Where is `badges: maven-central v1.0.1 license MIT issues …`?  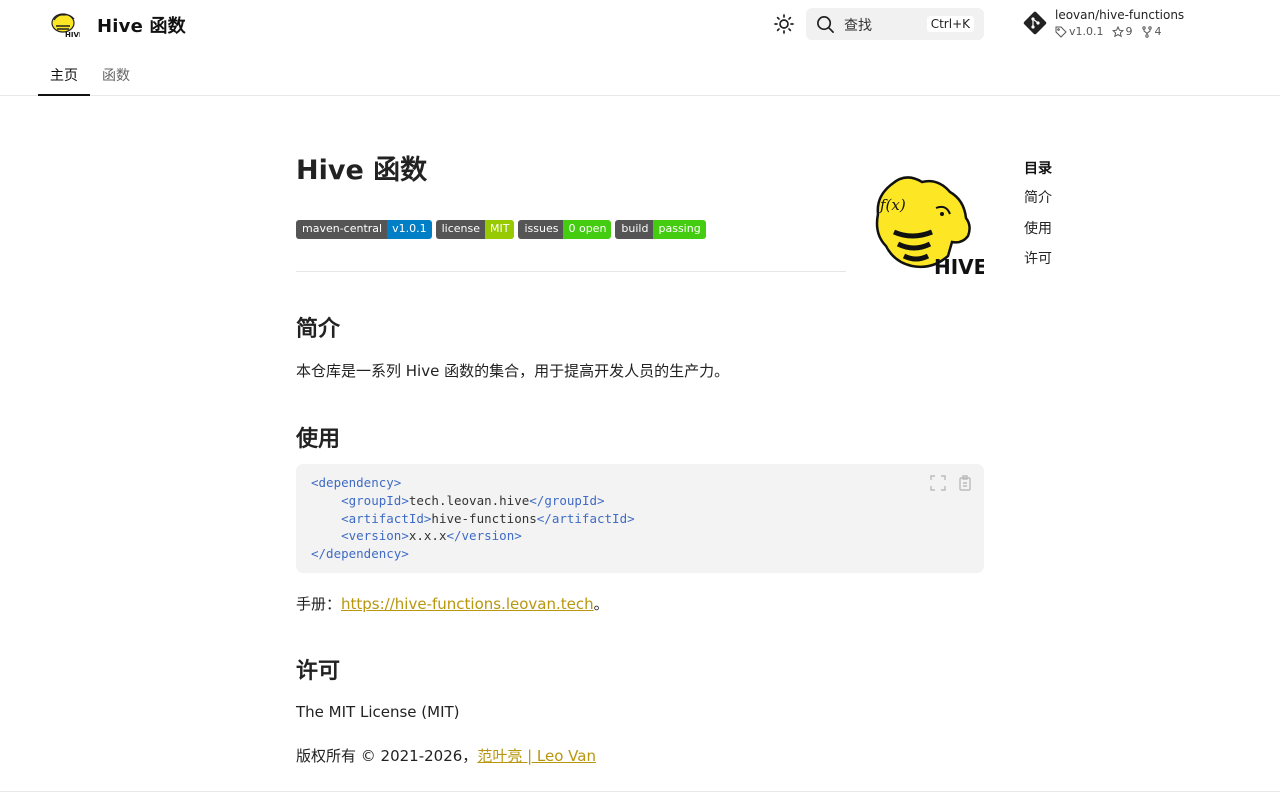
badges: maven-central v1.0.1 license MIT issues … is located at coordinates (501, 229).